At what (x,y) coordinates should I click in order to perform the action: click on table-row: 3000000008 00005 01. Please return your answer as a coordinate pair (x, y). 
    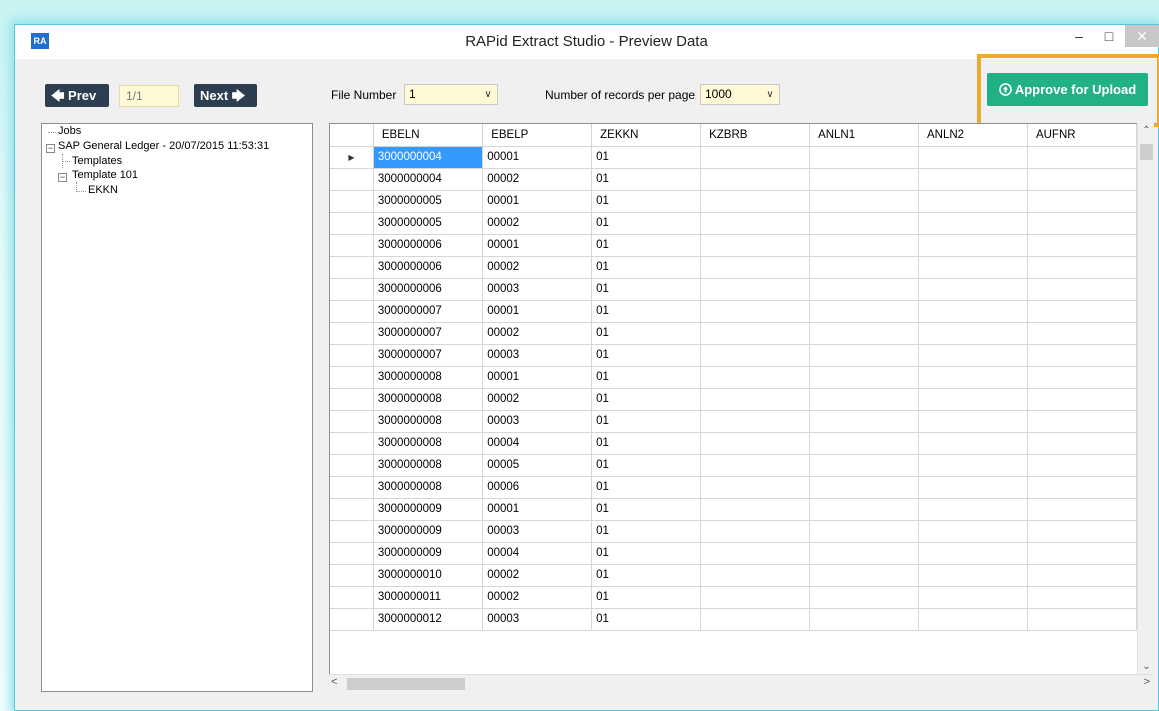
    Looking at the image, I should click on (733, 465).